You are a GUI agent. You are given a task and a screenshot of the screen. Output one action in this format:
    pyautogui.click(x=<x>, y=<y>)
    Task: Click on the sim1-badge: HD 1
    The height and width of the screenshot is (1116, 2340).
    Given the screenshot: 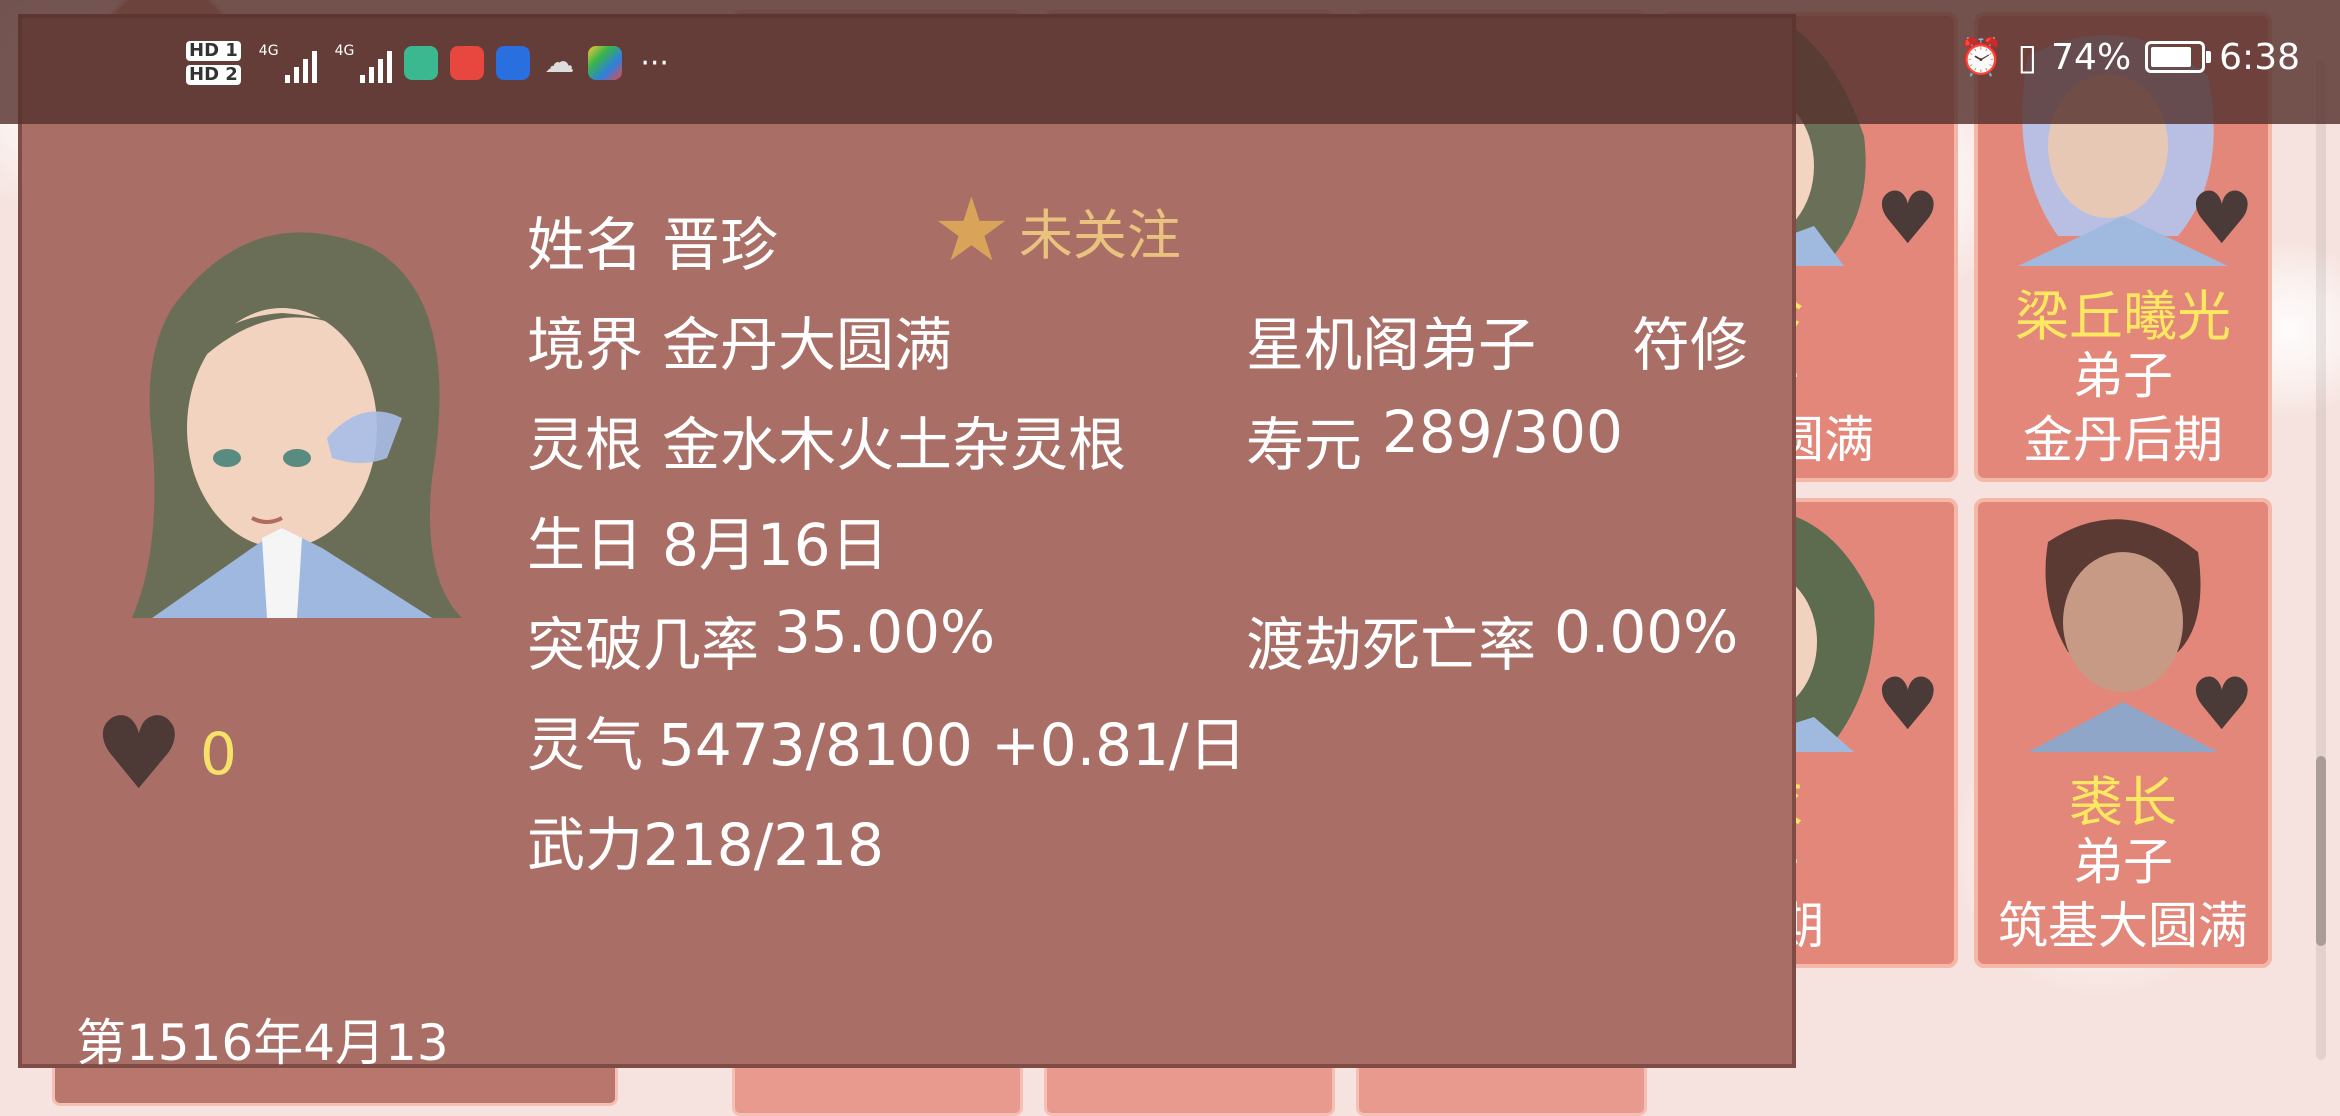 What is the action you would take?
    pyautogui.click(x=213, y=51)
    